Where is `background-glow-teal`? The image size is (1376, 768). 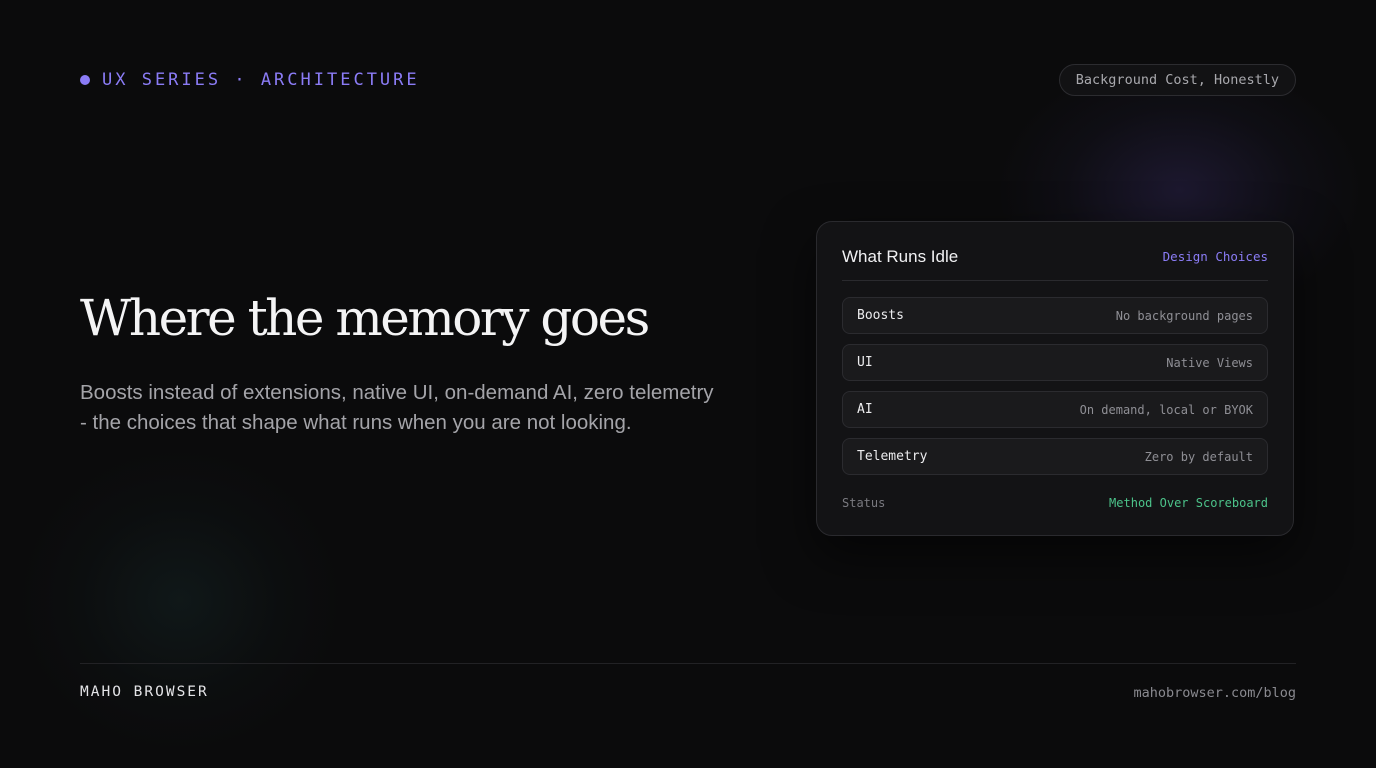
background-glow-teal is located at coordinates (180, 600).